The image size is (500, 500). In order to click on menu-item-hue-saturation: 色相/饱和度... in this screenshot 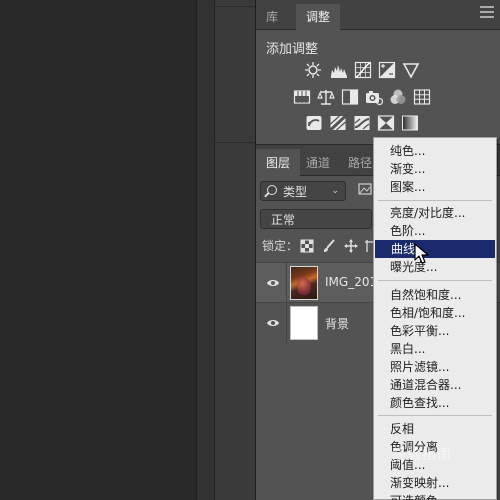, I will do `click(435, 313)`.